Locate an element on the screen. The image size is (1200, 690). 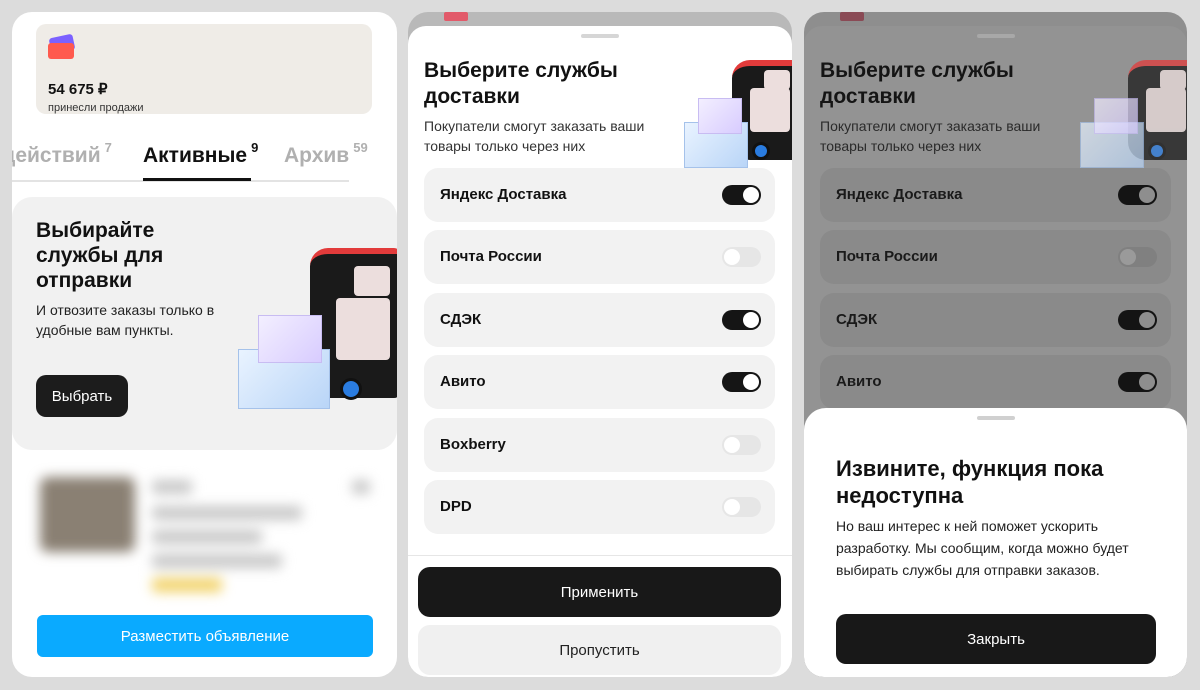
listing-tabs: действий7 Активные9 Архив59 is located at coordinates (204, 167).